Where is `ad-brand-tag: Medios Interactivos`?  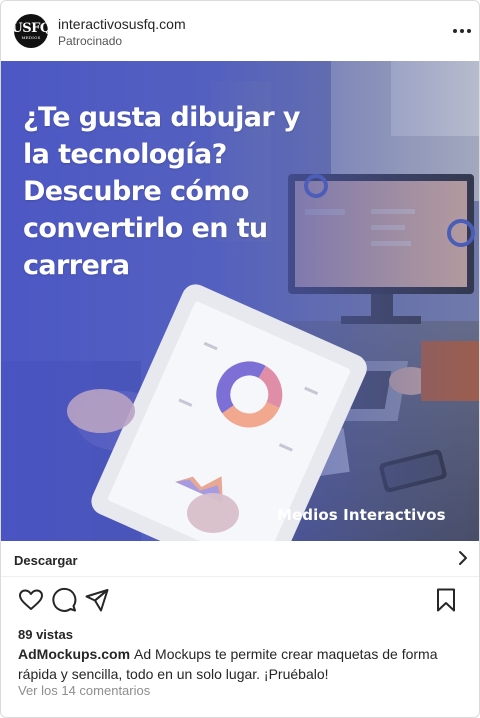
ad-brand-tag: Medios Interactivos is located at coordinates (361, 515).